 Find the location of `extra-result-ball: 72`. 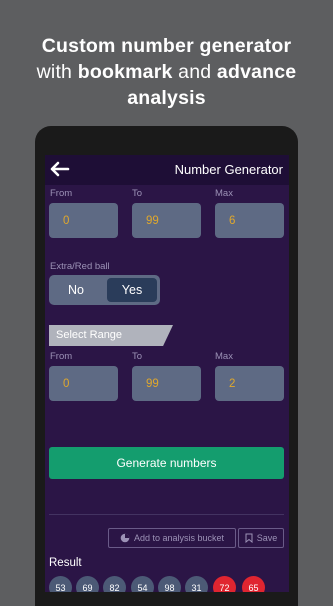

extra-result-ball: 72 is located at coordinates (224, 584).